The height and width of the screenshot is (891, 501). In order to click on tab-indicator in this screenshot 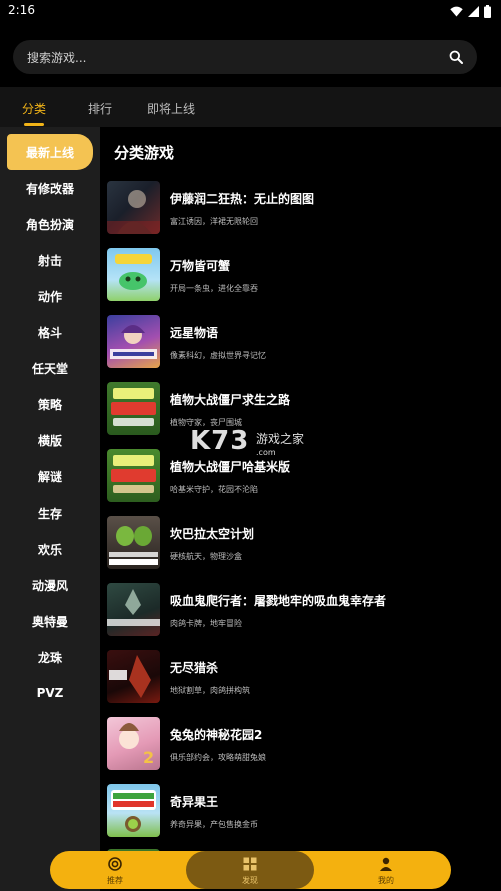, I will do `click(34, 124)`.